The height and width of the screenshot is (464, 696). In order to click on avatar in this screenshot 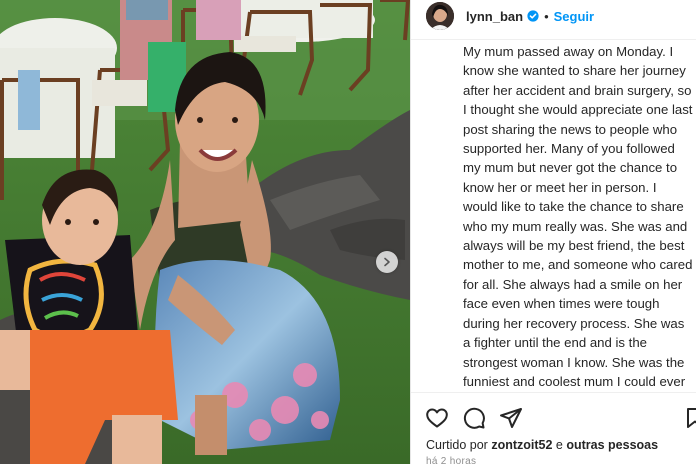, I will do `click(440, 16)`.